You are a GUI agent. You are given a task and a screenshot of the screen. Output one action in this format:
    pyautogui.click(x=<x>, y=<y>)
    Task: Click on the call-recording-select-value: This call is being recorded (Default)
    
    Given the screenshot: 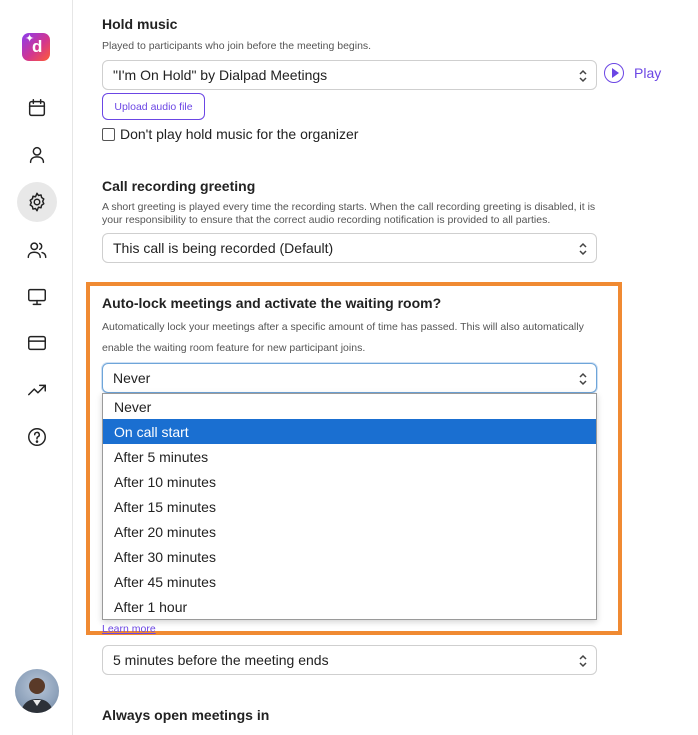 What is the action you would take?
    pyautogui.click(x=223, y=248)
    